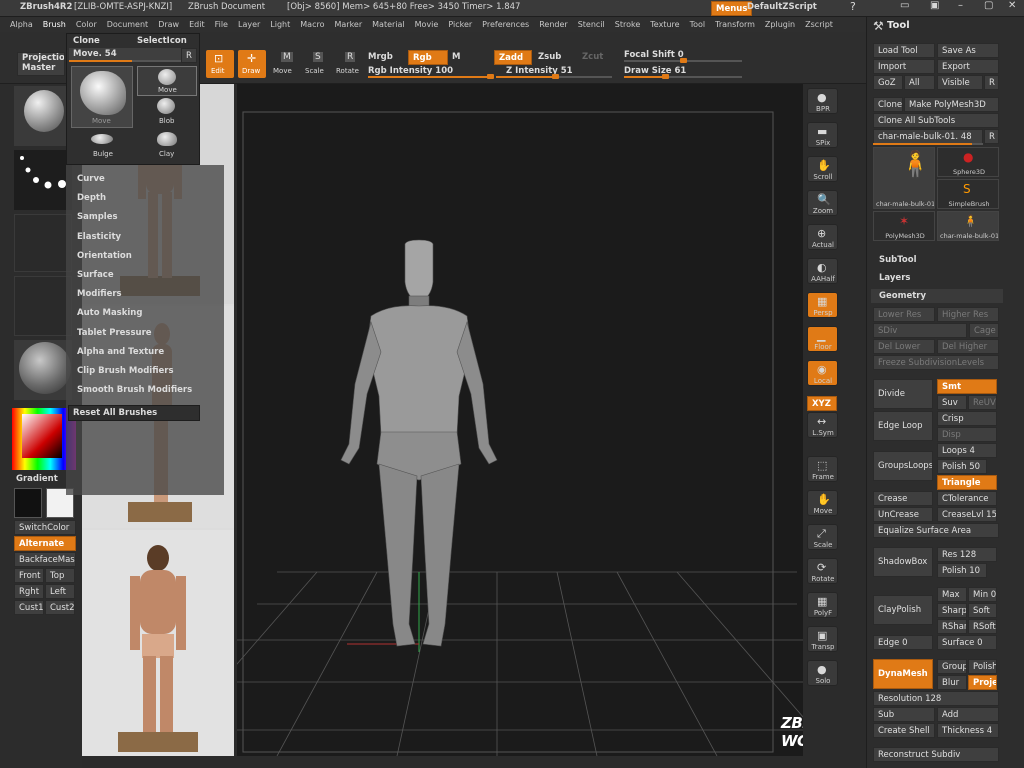 The width and height of the screenshot is (1024, 768). Describe the element at coordinates (167, 81) in the screenshot. I see `brush-move-small: Move` at that location.